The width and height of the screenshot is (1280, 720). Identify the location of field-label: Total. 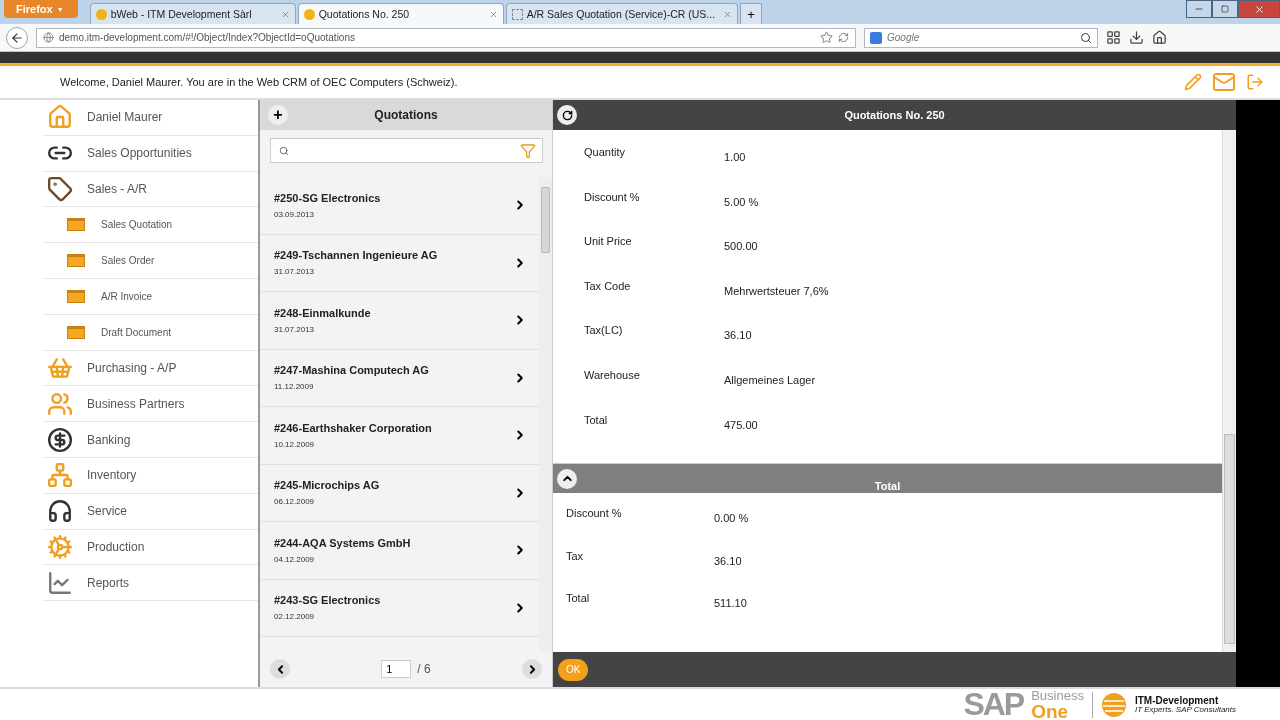
(578, 598).